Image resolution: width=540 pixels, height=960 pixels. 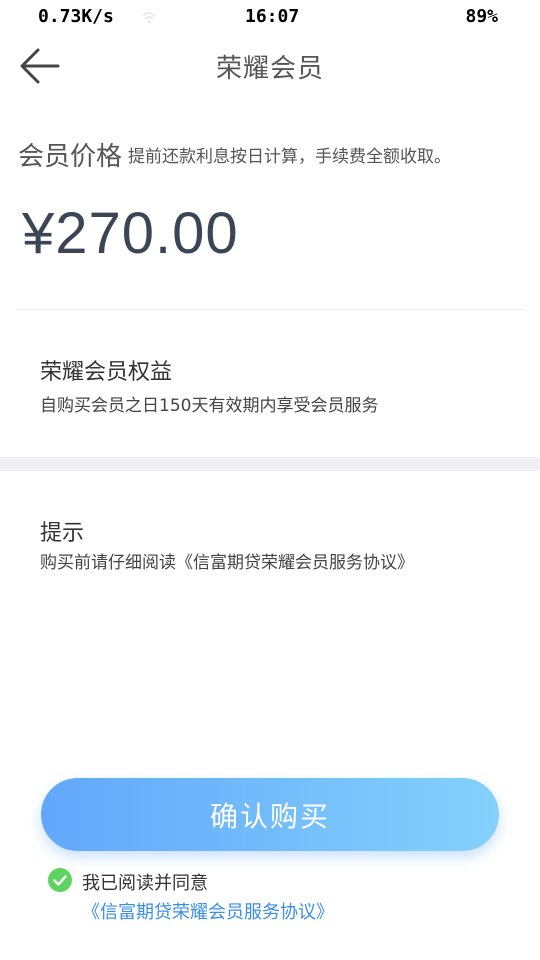 What do you see at coordinates (481, 16) in the screenshot?
I see `battery-level: 89%` at bounding box center [481, 16].